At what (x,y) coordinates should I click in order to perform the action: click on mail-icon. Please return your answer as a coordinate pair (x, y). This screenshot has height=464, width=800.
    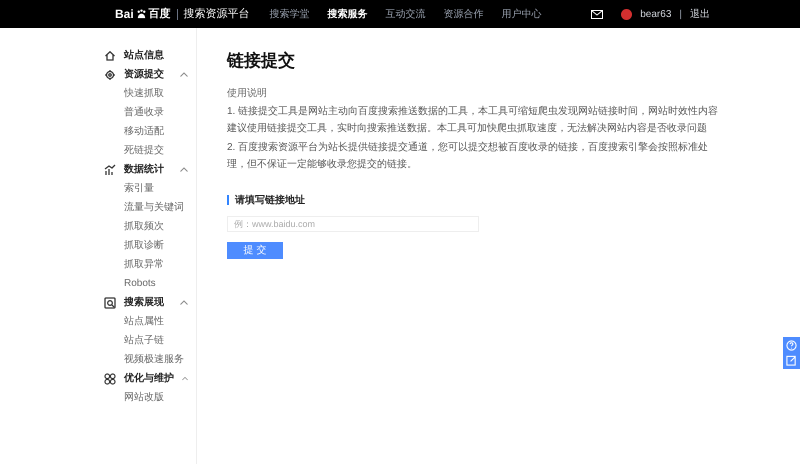
    Looking at the image, I should click on (597, 14).